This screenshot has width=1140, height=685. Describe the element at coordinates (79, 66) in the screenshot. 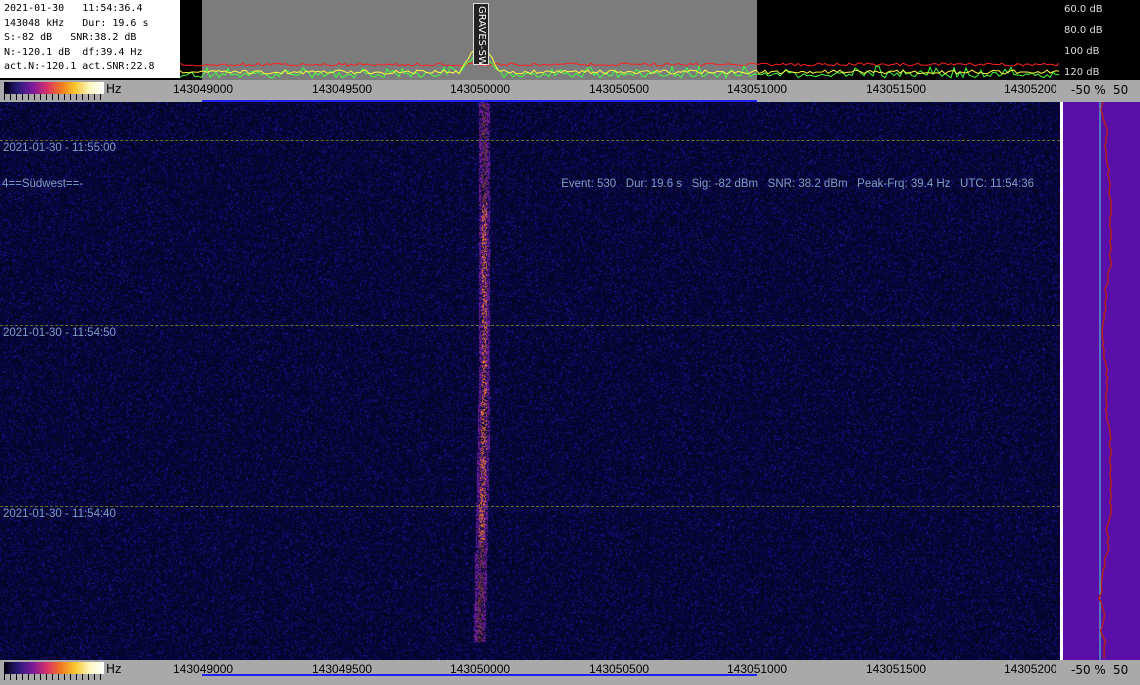

I see `info-line-actual: act.N:-120.1 act.SNR:22.8` at that location.